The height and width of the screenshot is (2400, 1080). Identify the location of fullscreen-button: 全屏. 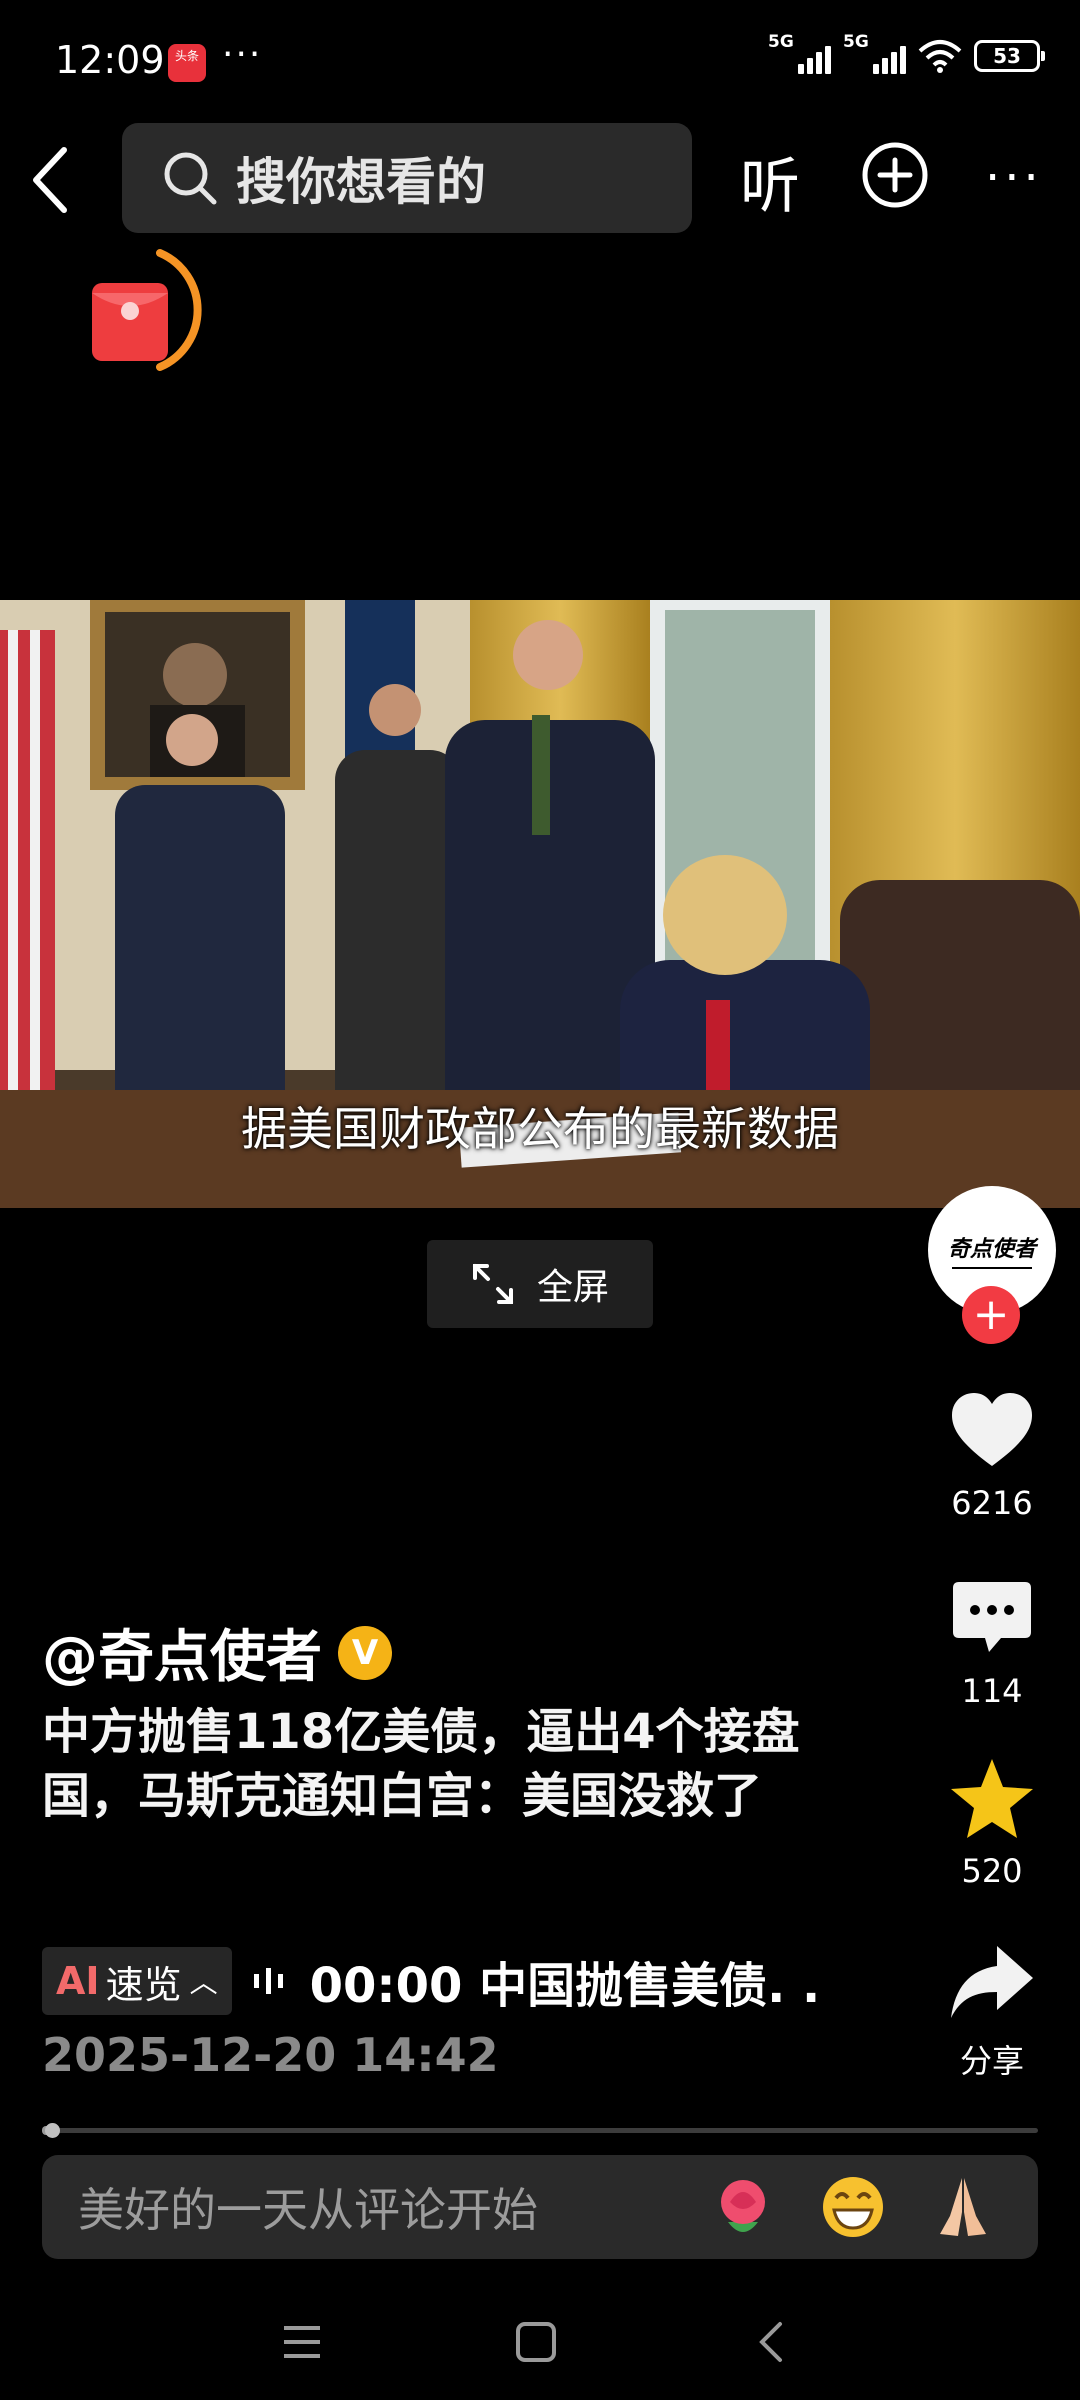
(540, 1284).